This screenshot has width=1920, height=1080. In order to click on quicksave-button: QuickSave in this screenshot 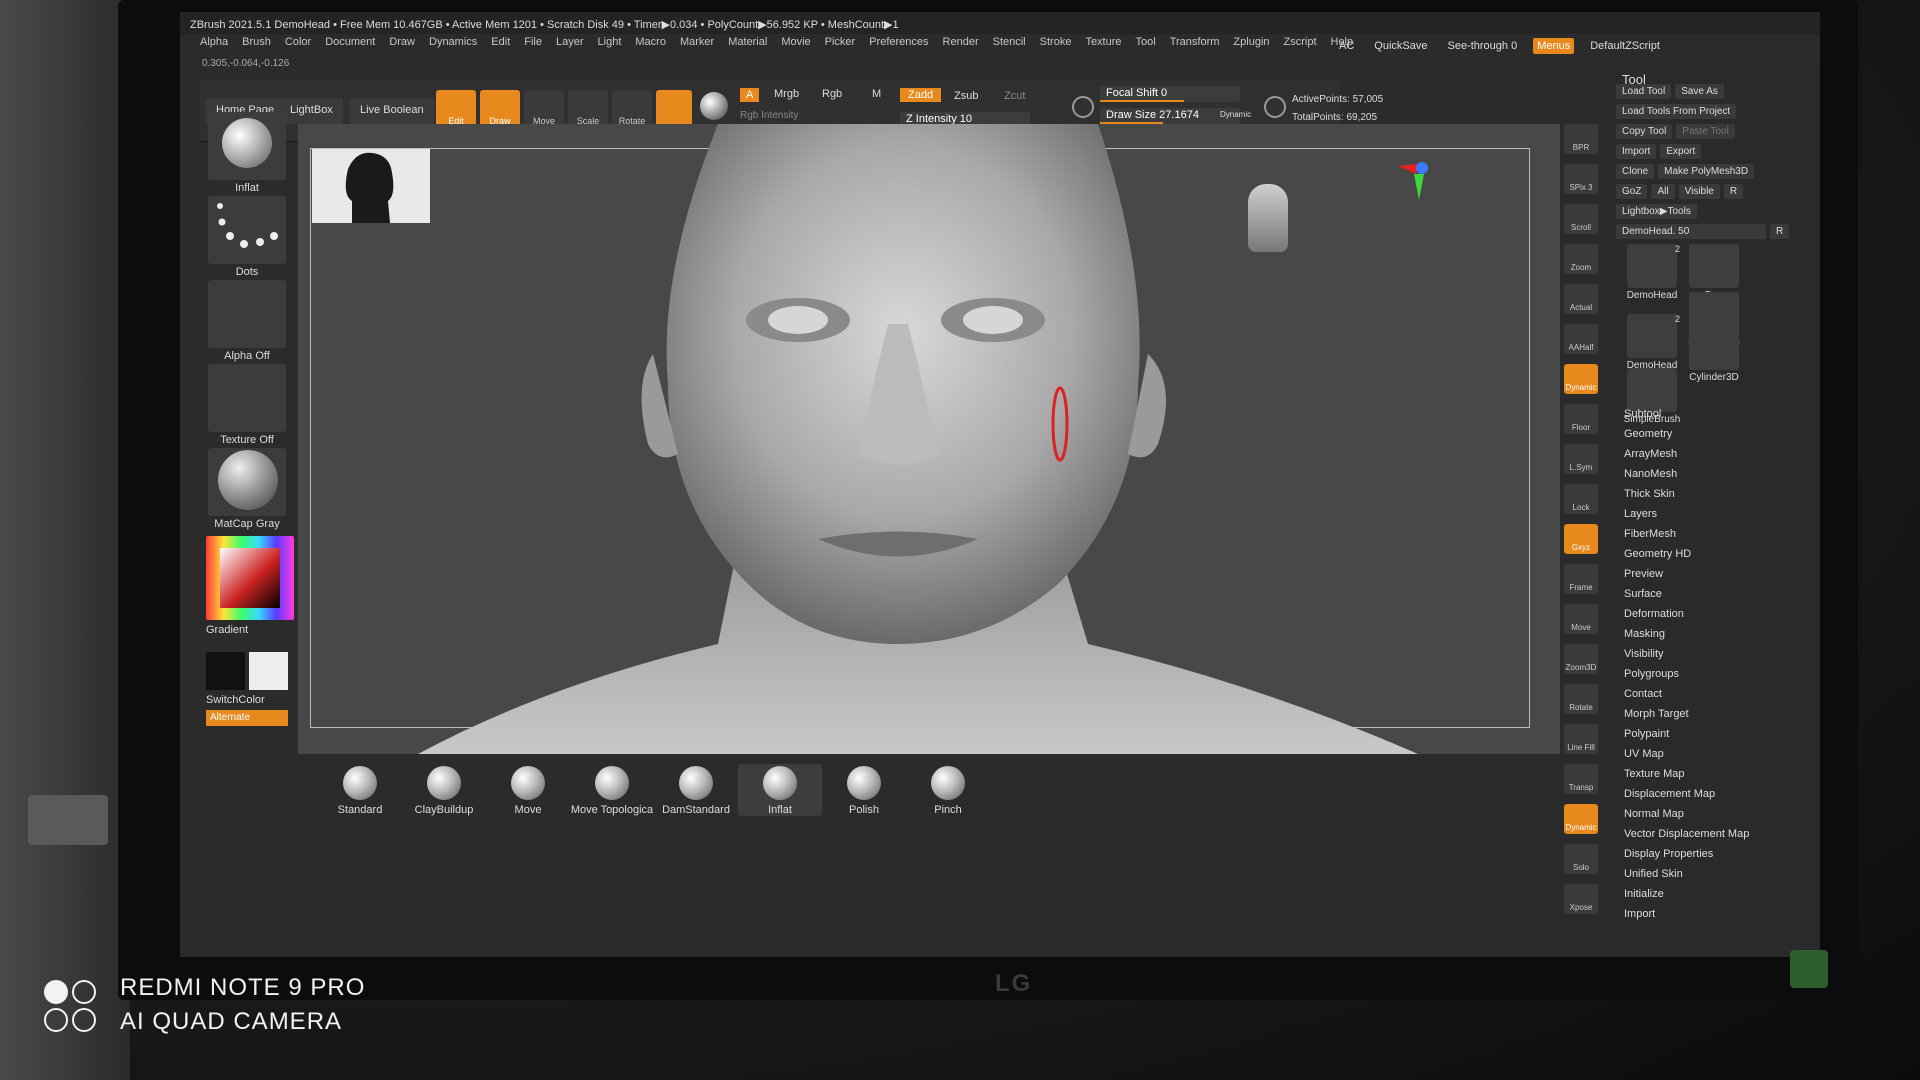, I will do `click(1400, 46)`.